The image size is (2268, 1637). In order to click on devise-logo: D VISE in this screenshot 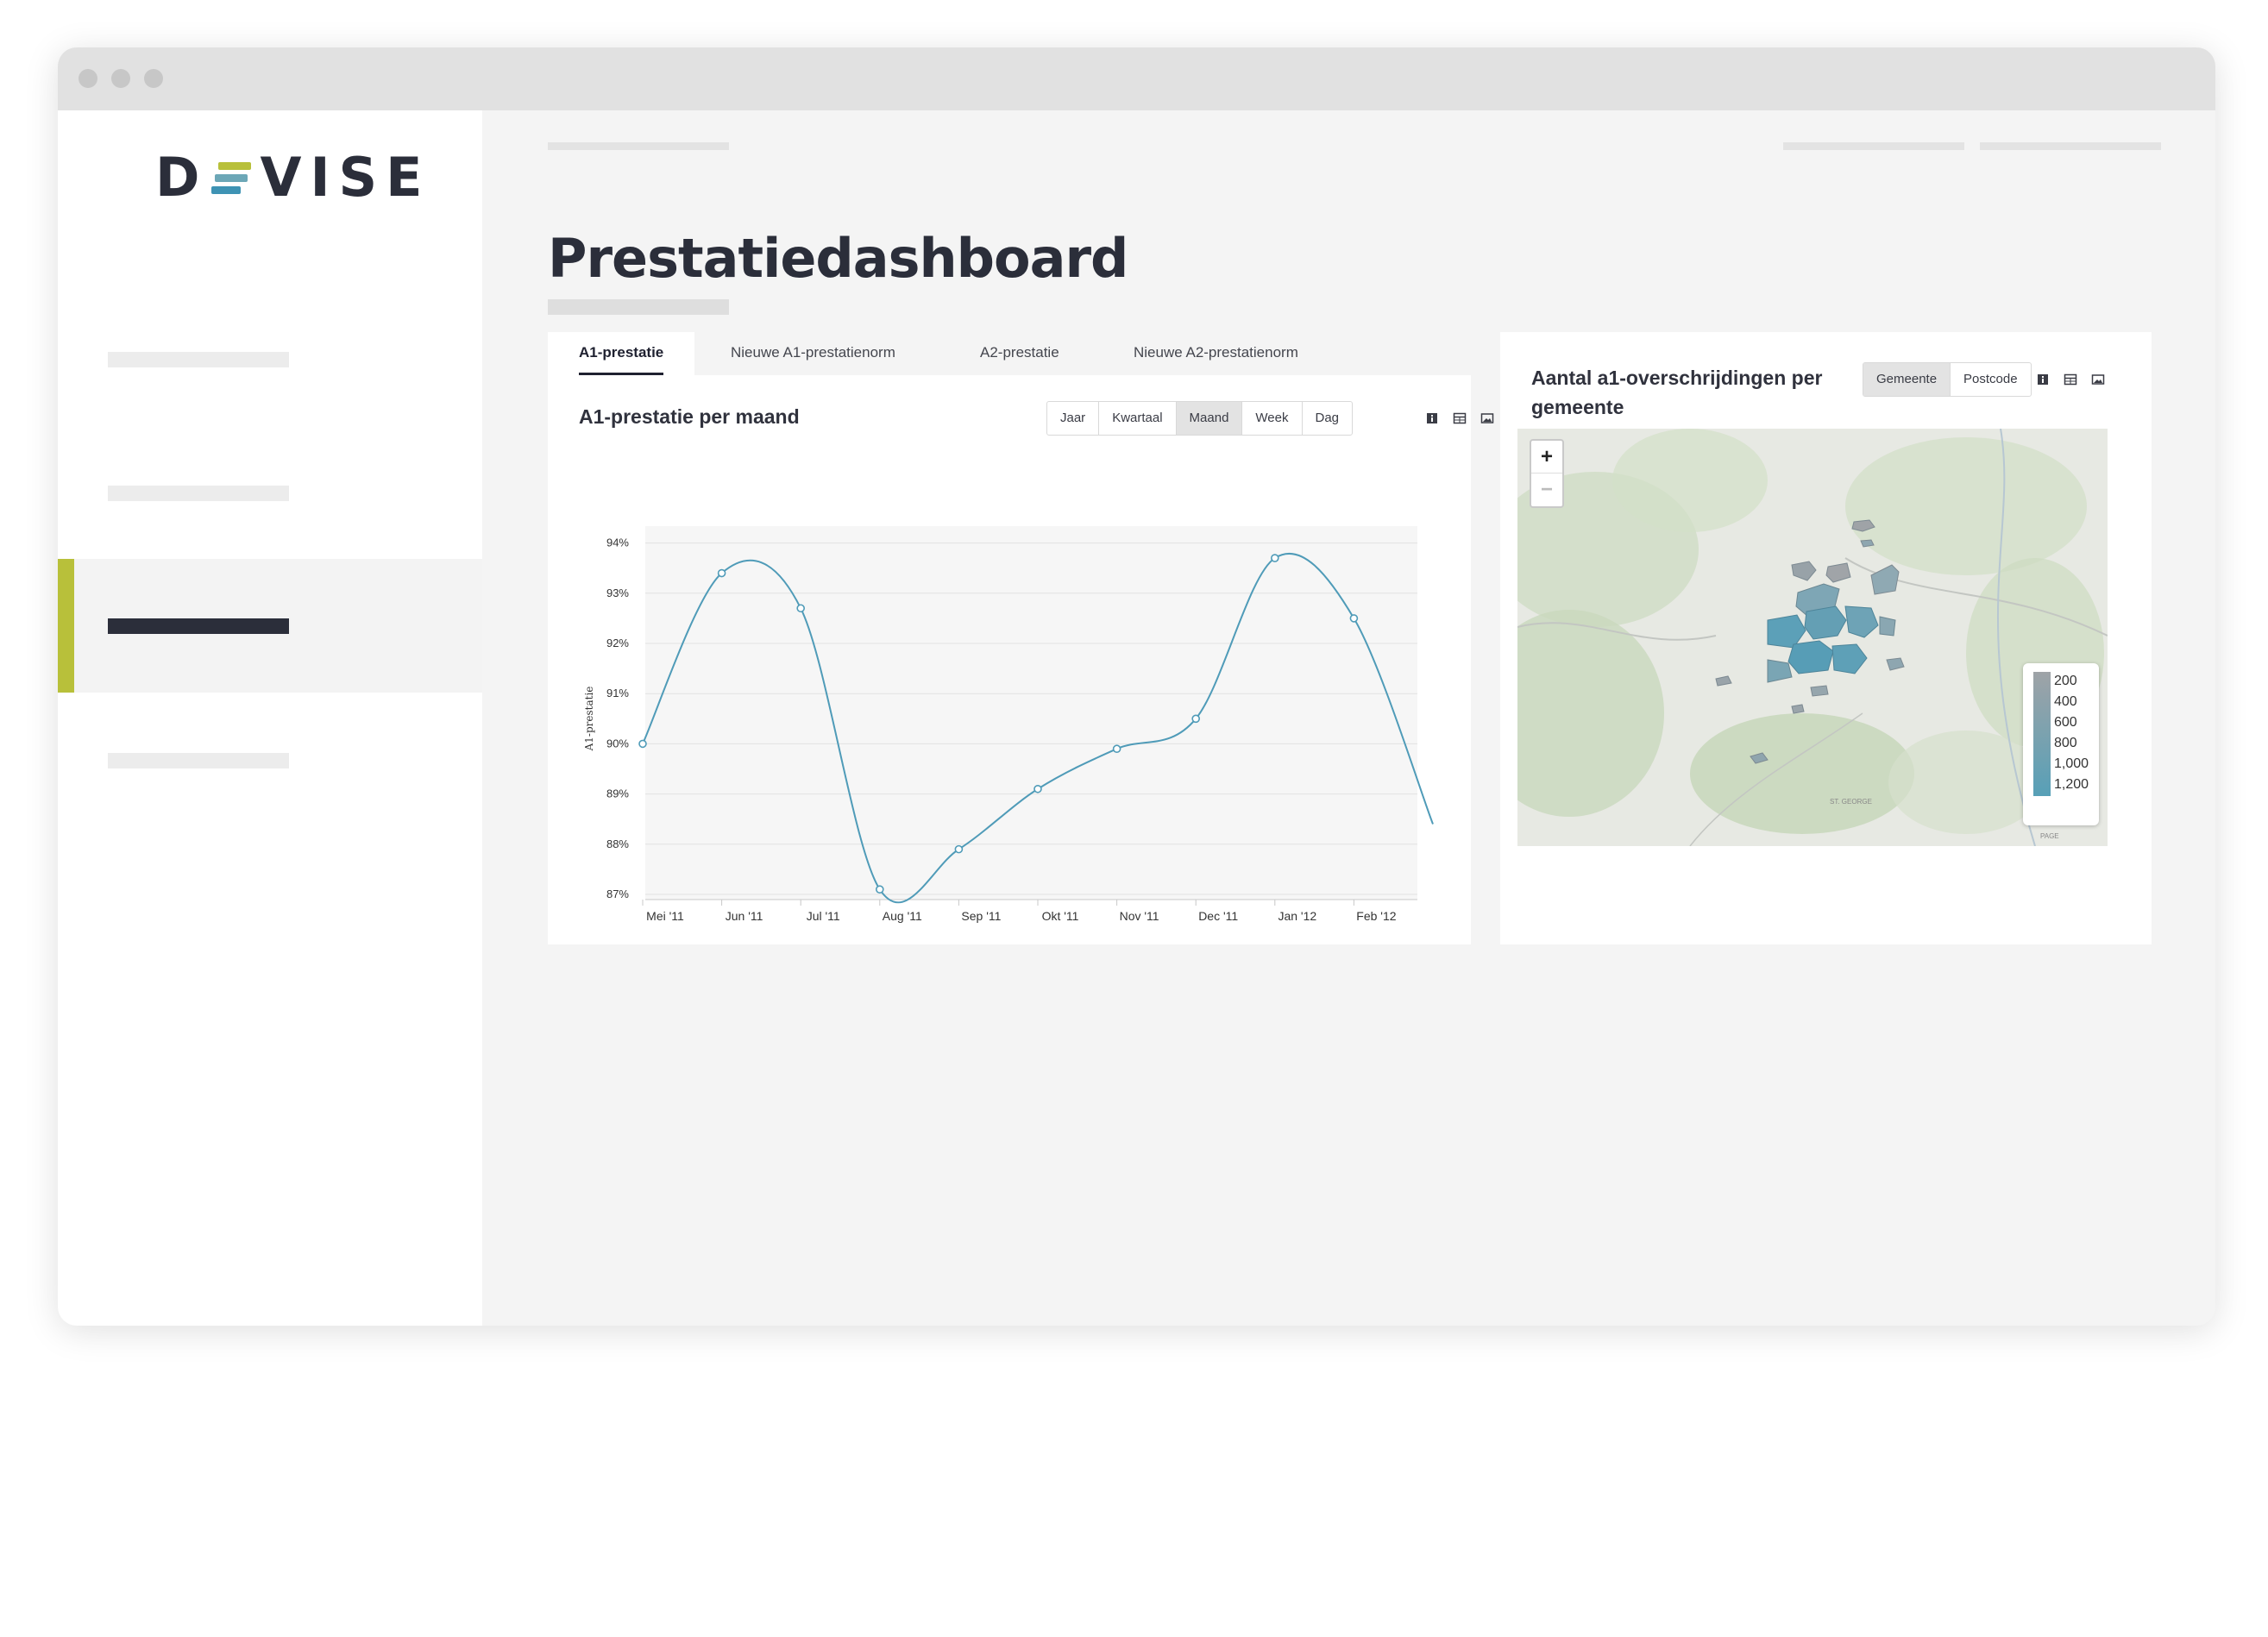, I will do `click(293, 177)`.